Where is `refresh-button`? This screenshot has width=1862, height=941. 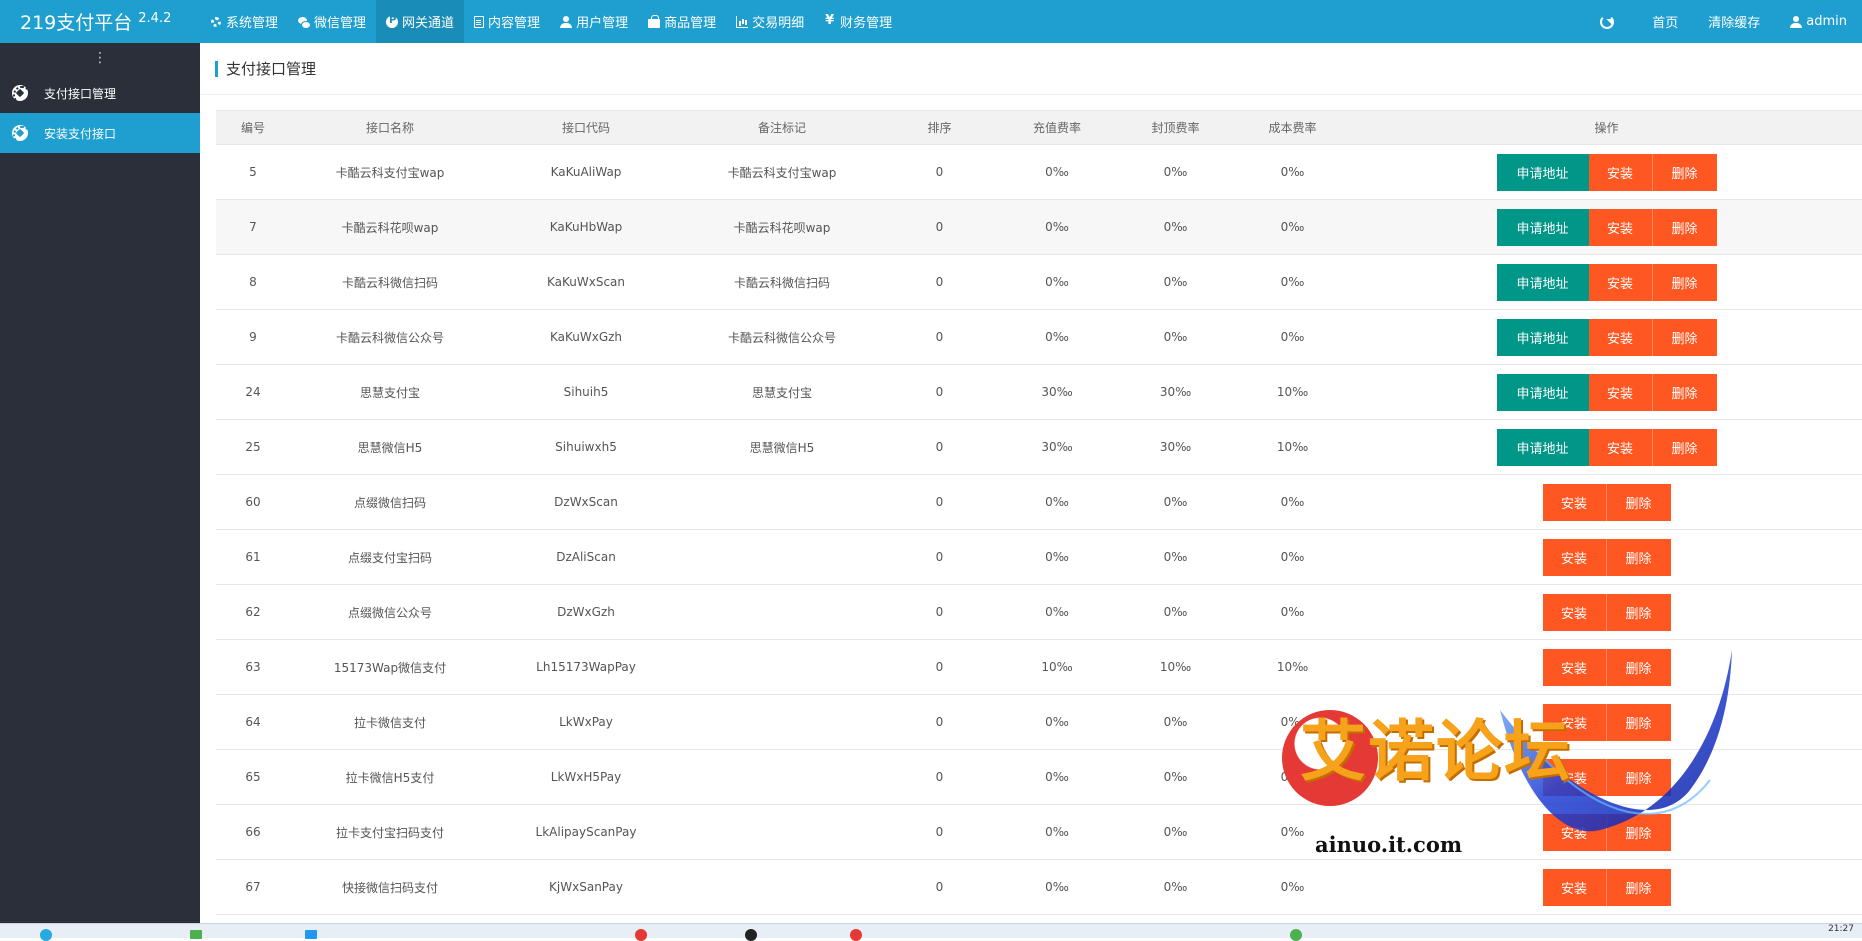
refresh-button is located at coordinates (1607, 21).